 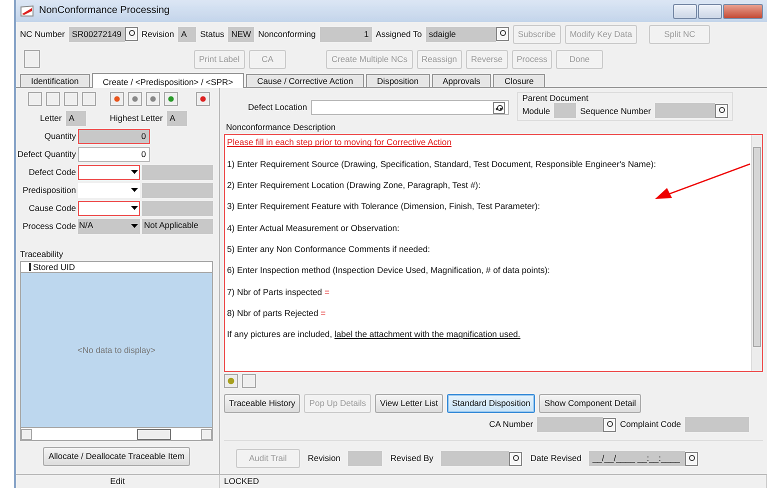 I want to click on text-line: 1) Enter Requirement Source (Drawing, Specification, Standard, Test Document, Responsible Engineer's Name):, so click(x=442, y=163).